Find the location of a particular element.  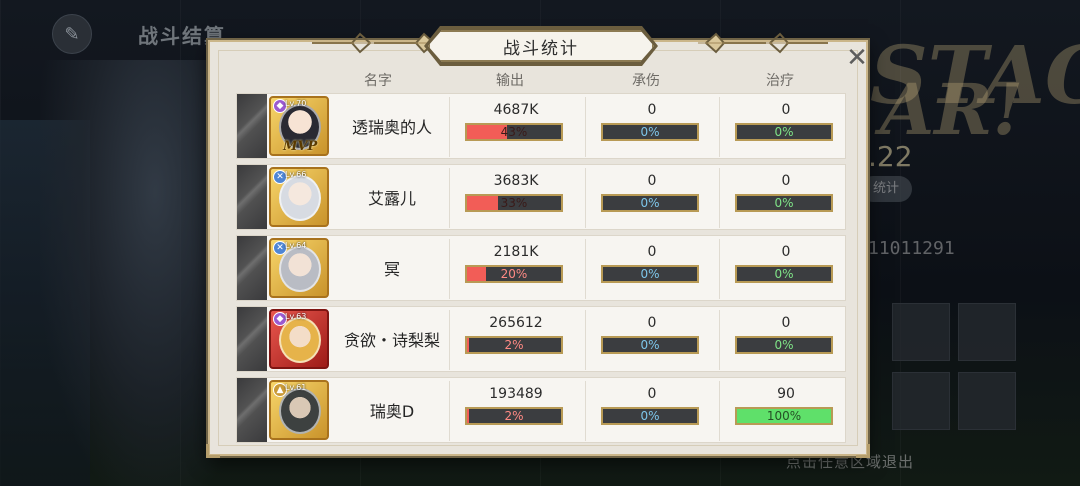

output-cell: 193489 2% is located at coordinates (515, 411).